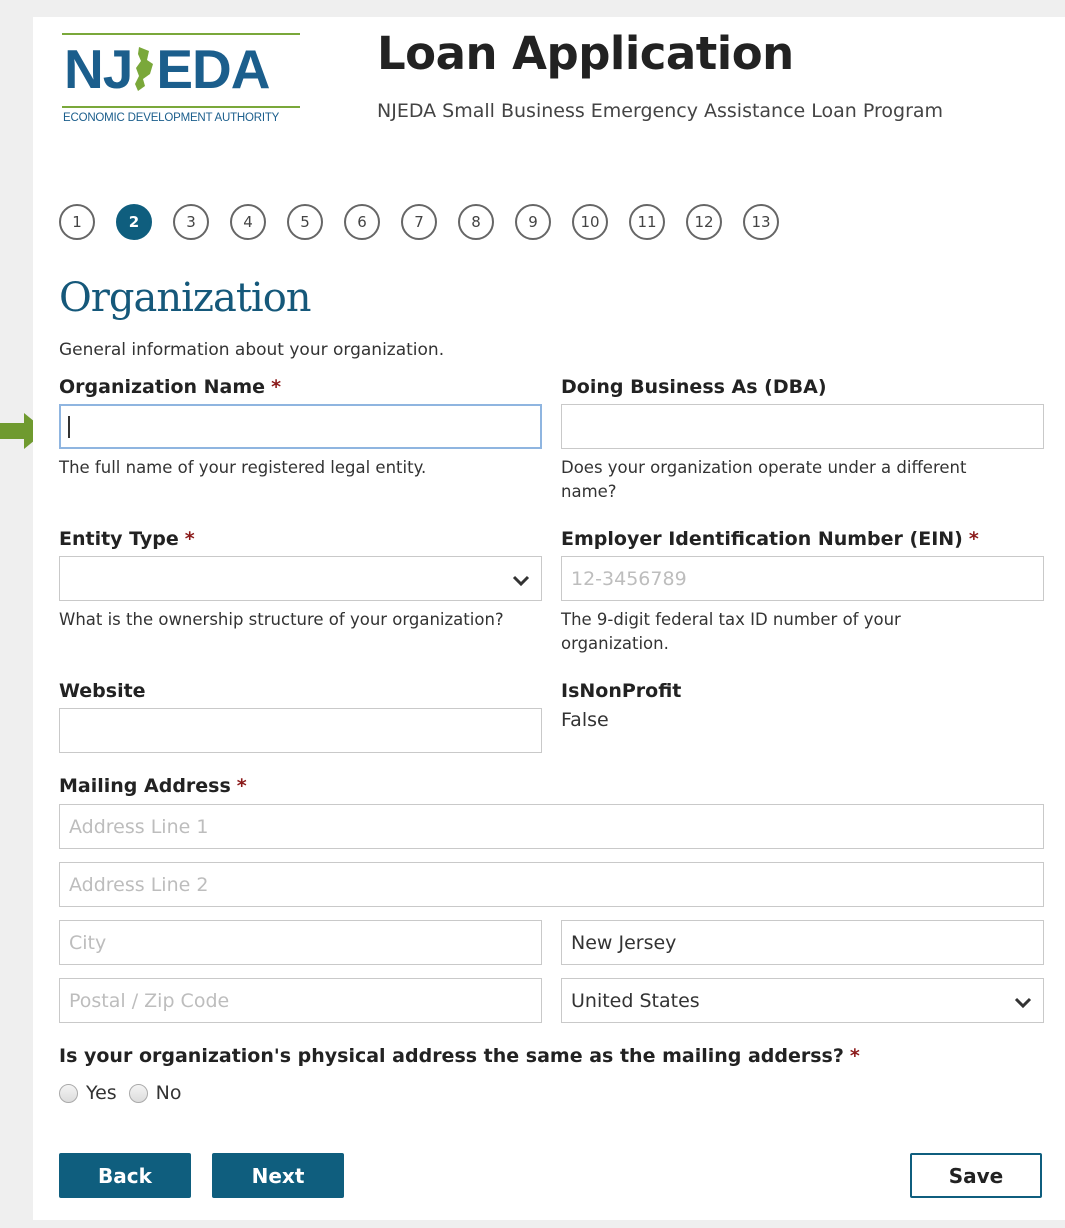 The height and width of the screenshot is (1228, 1065). What do you see at coordinates (168, 1093) in the screenshot?
I see `radio-no-label: No` at bounding box center [168, 1093].